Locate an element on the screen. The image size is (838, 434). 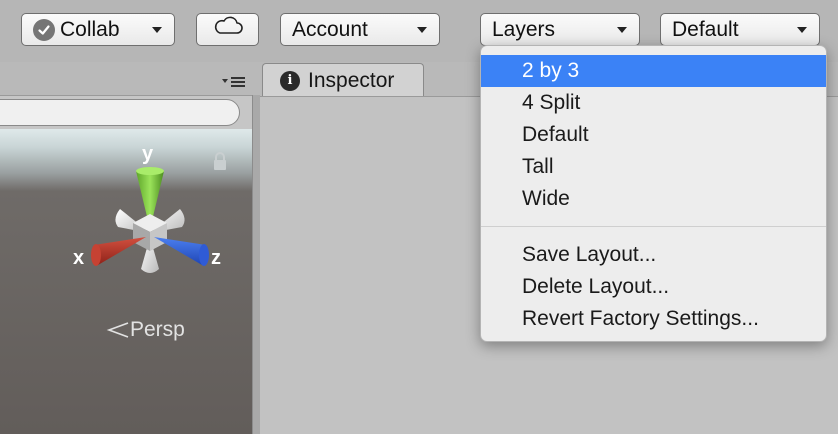
scene-search-input is located at coordinates (120, 112).